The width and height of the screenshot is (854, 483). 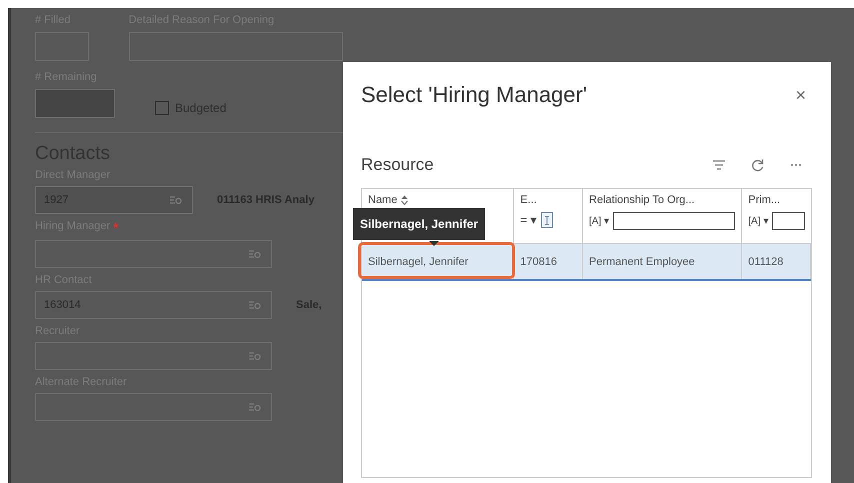 What do you see at coordinates (662, 261) in the screenshot?
I see `table-cell: Permanent Employee` at bounding box center [662, 261].